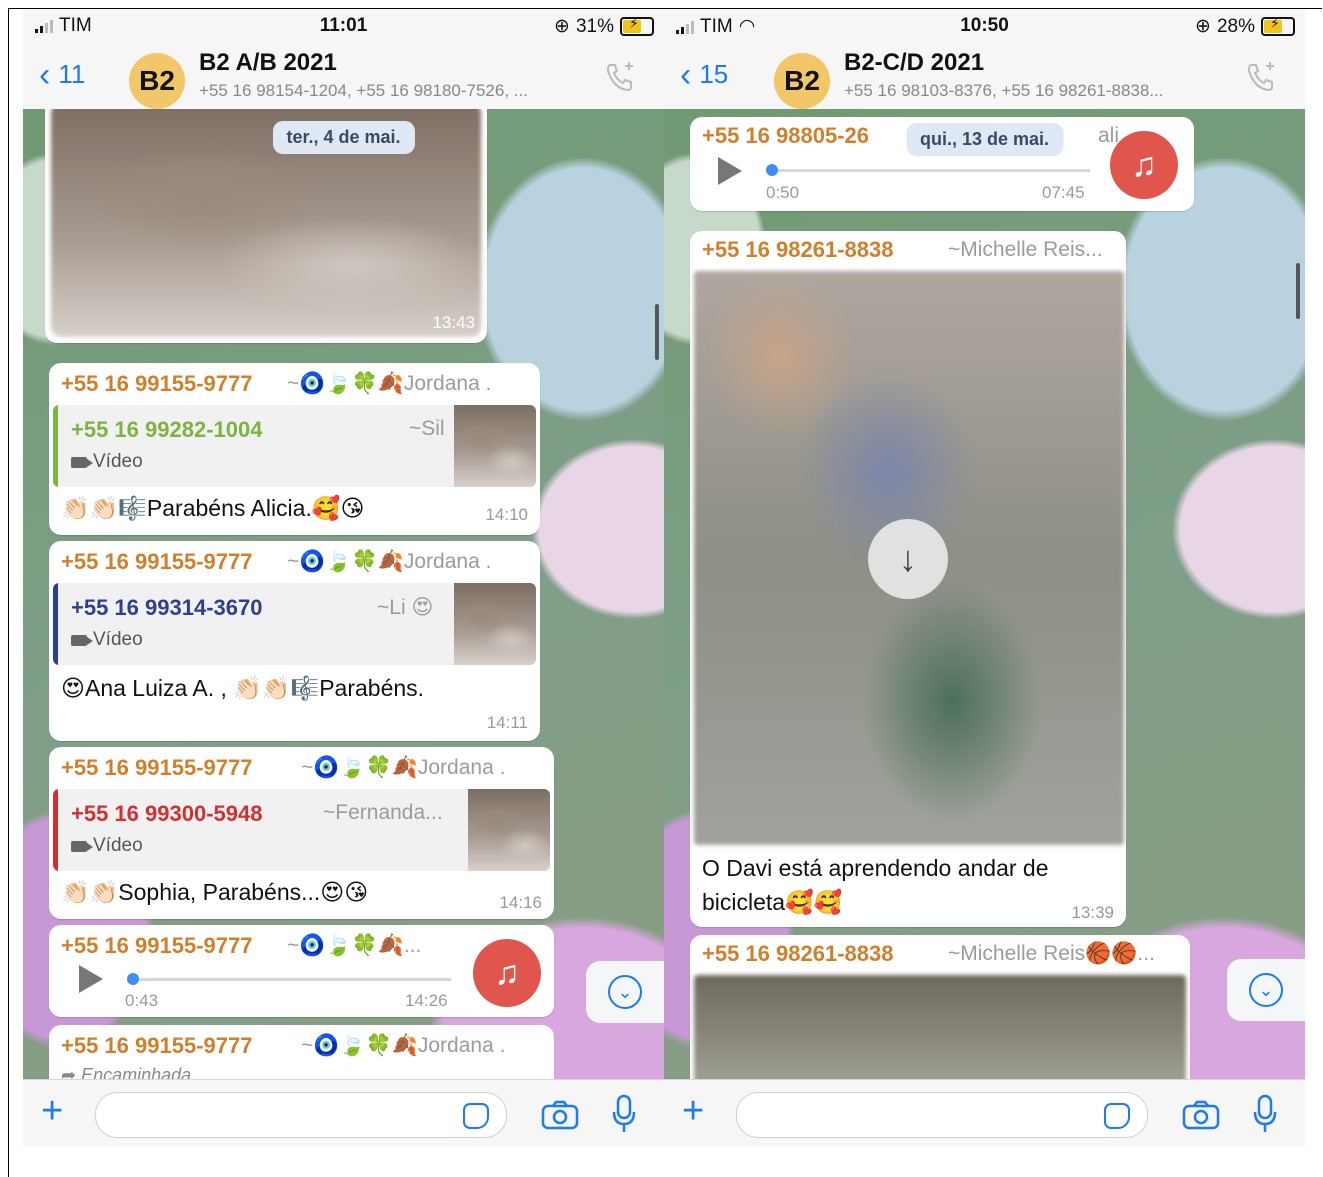  I want to click on message-text: 😍Ana Luiza A. , 👏🏻👏🏻🎼Parabéns., so click(243, 688).